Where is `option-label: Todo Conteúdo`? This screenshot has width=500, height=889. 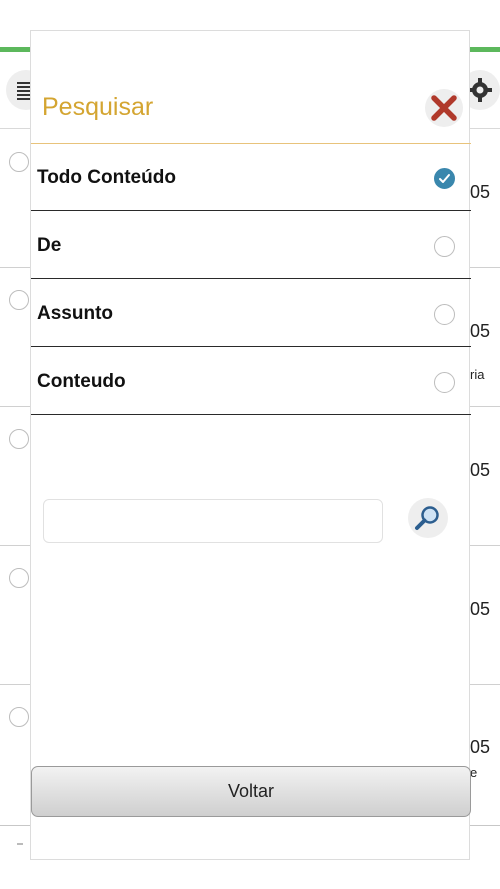
option-label: Todo Conteúdo is located at coordinates (106, 177).